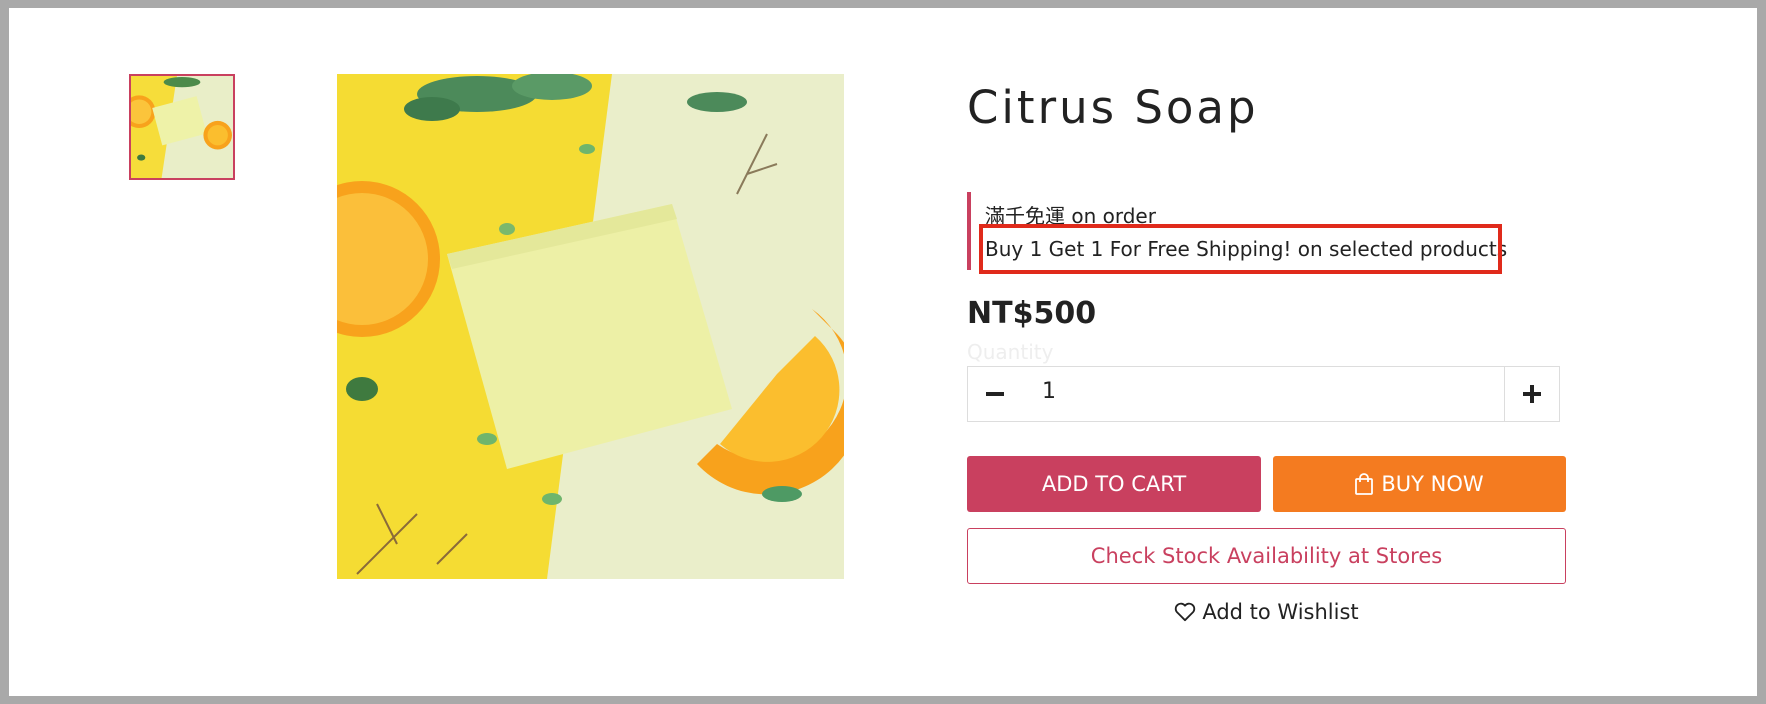  What do you see at coordinates (1263, 394) in the screenshot?
I see `quantity-stepper: 1` at bounding box center [1263, 394].